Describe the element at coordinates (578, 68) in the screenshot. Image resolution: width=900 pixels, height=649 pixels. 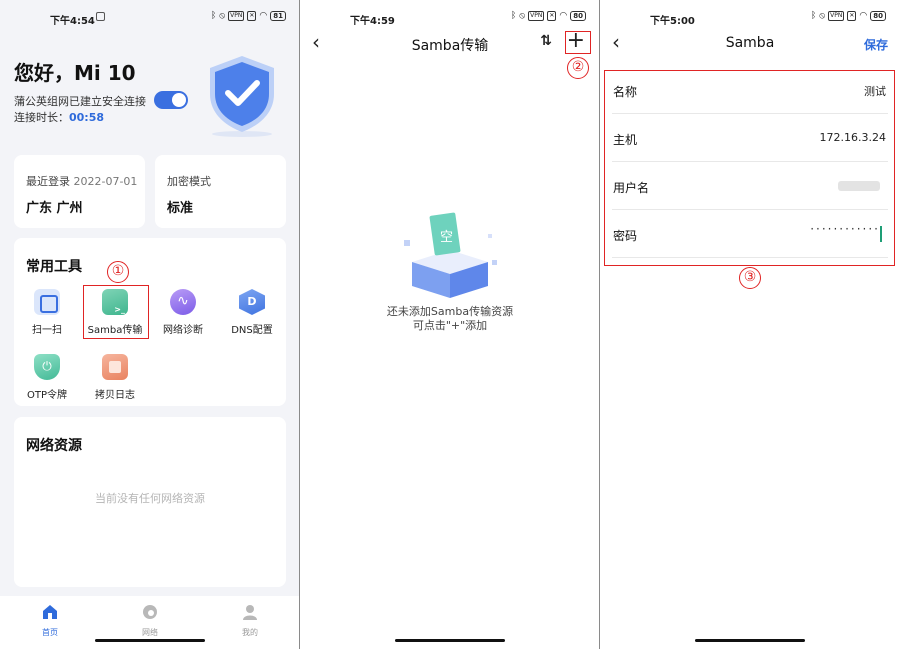
I see `annotation-number-2: ②` at that location.